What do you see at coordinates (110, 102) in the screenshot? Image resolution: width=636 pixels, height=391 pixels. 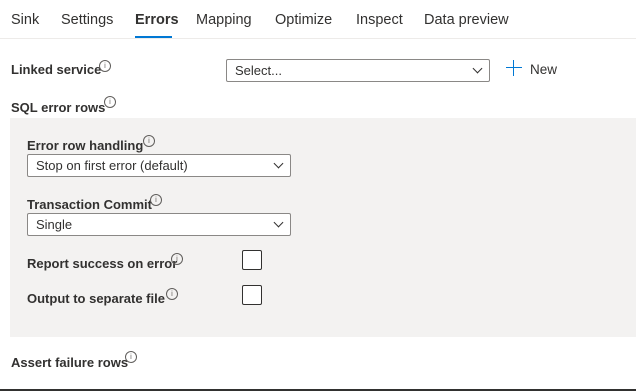 I see `sql-error-rows-info-icon: i` at bounding box center [110, 102].